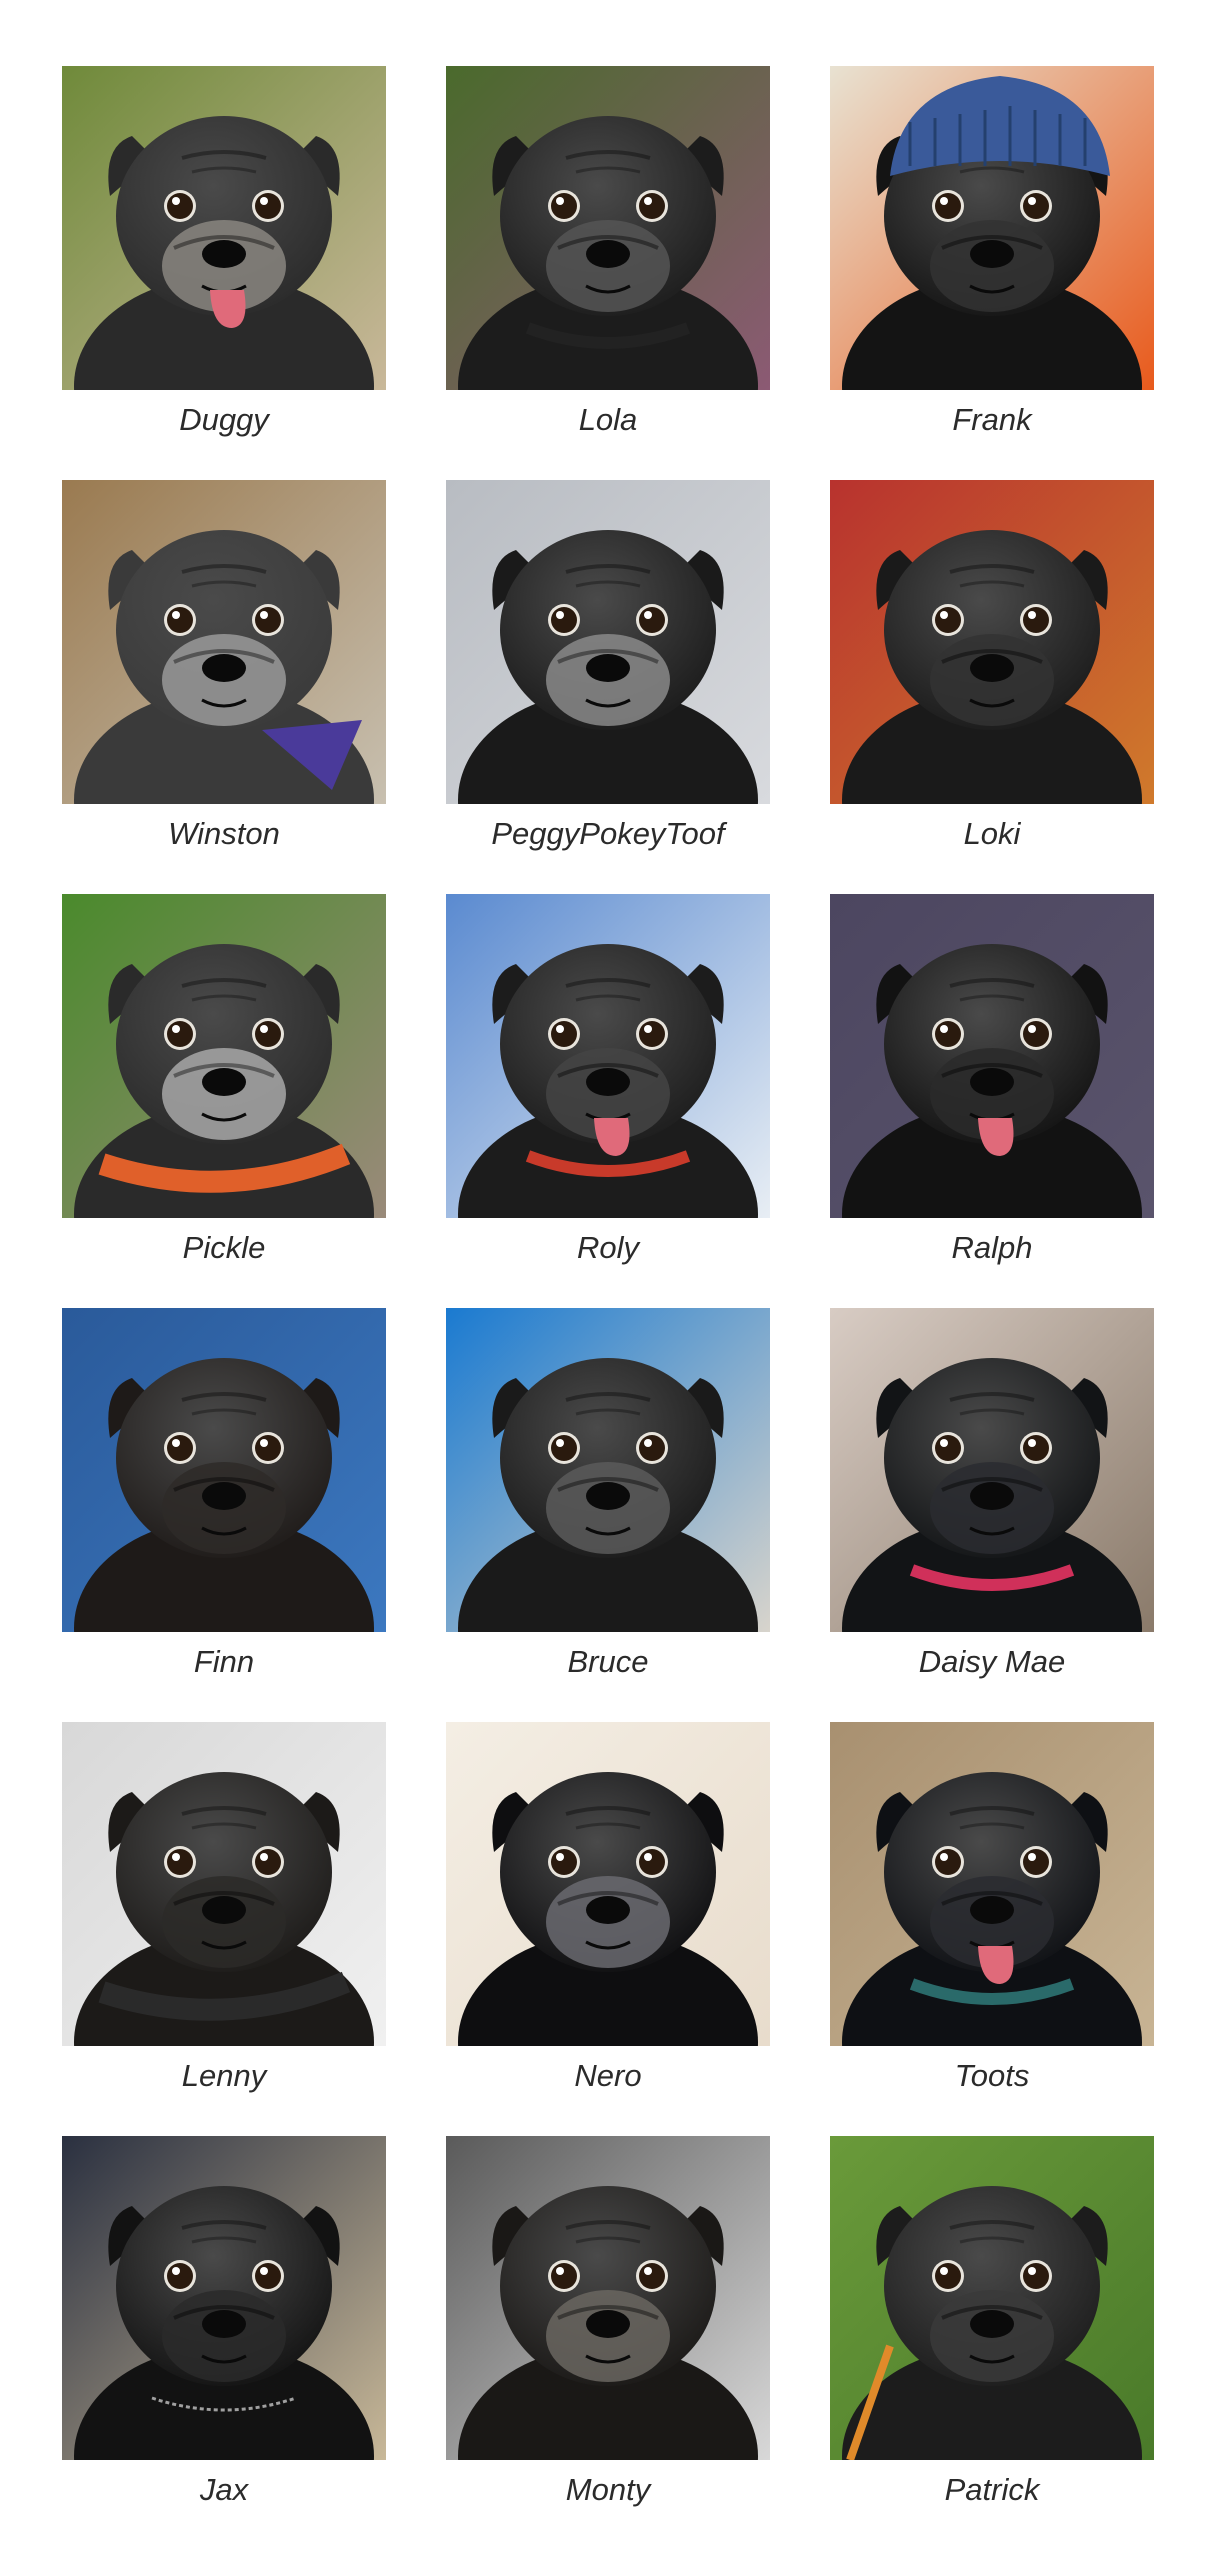 The width and height of the screenshot is (1216, 2560). I want to click on pug-card: Ralph, so click(992, 1101).